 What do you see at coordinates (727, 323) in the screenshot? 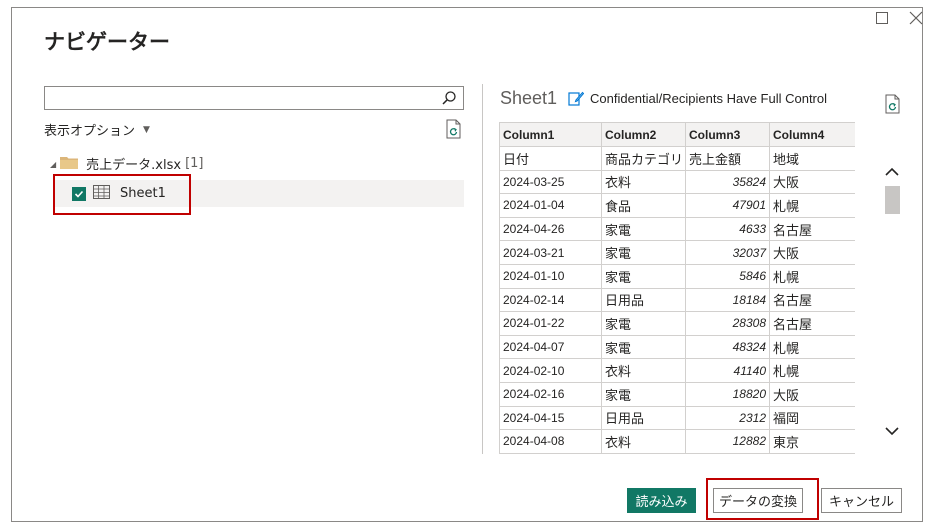
I see `table-cell: 28308` at bounding box center [727, 323].